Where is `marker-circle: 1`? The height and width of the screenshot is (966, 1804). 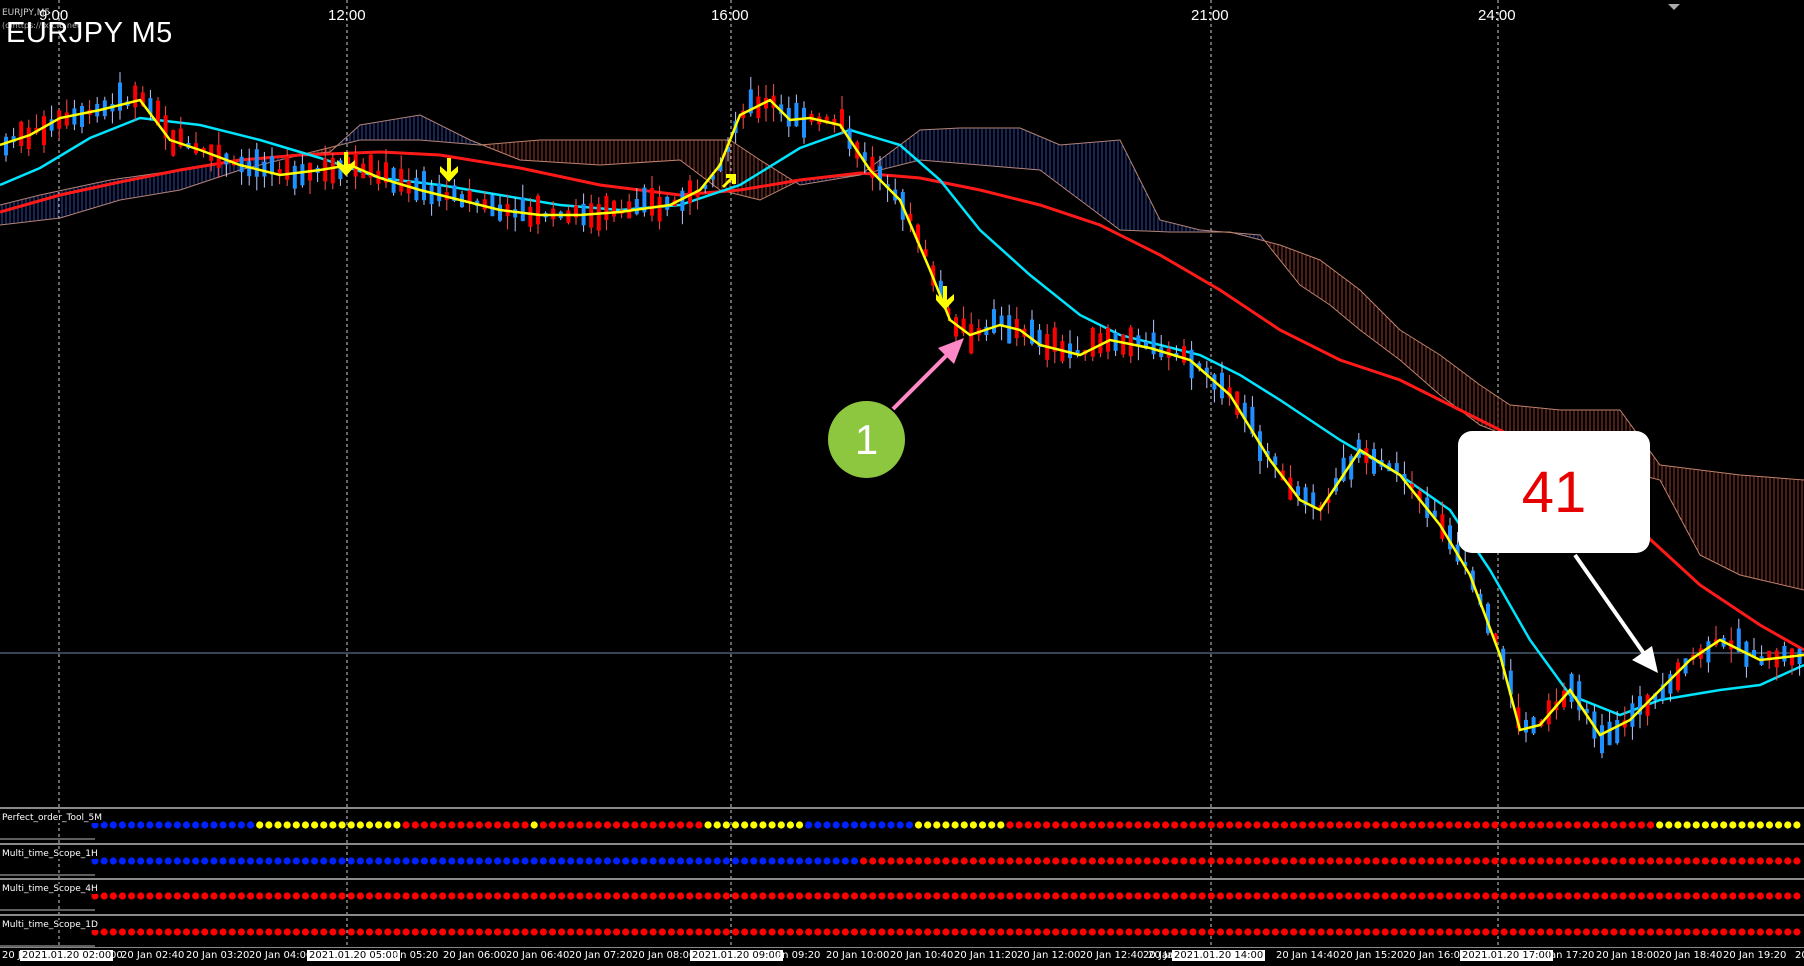 marker-circle: 1 is located at coordinates (866, 439).